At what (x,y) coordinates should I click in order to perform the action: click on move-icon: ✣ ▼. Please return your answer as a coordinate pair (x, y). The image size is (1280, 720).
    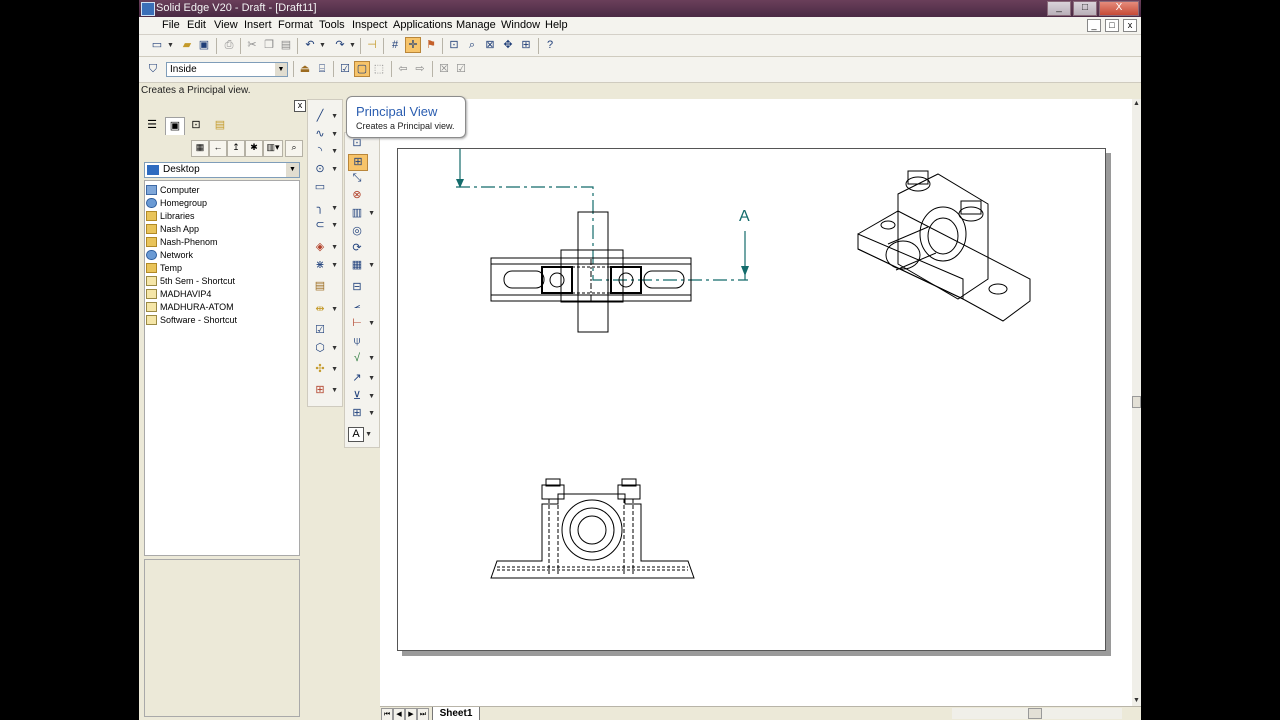
    Looking at the image, I should click on (324, 369).